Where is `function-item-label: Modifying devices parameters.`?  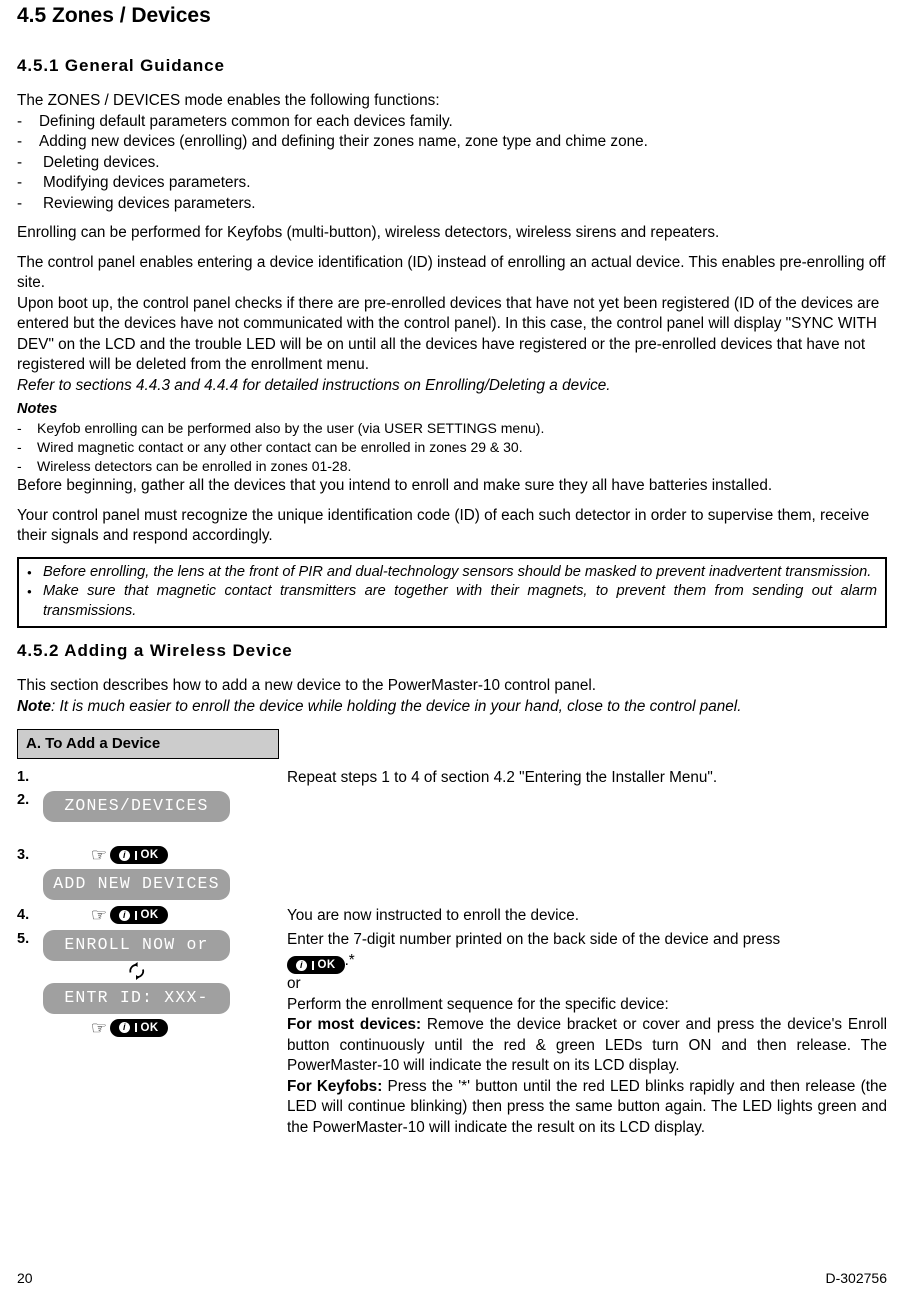
function-item-label: Modifying devices parameters. is located at coordinates (147, 182).